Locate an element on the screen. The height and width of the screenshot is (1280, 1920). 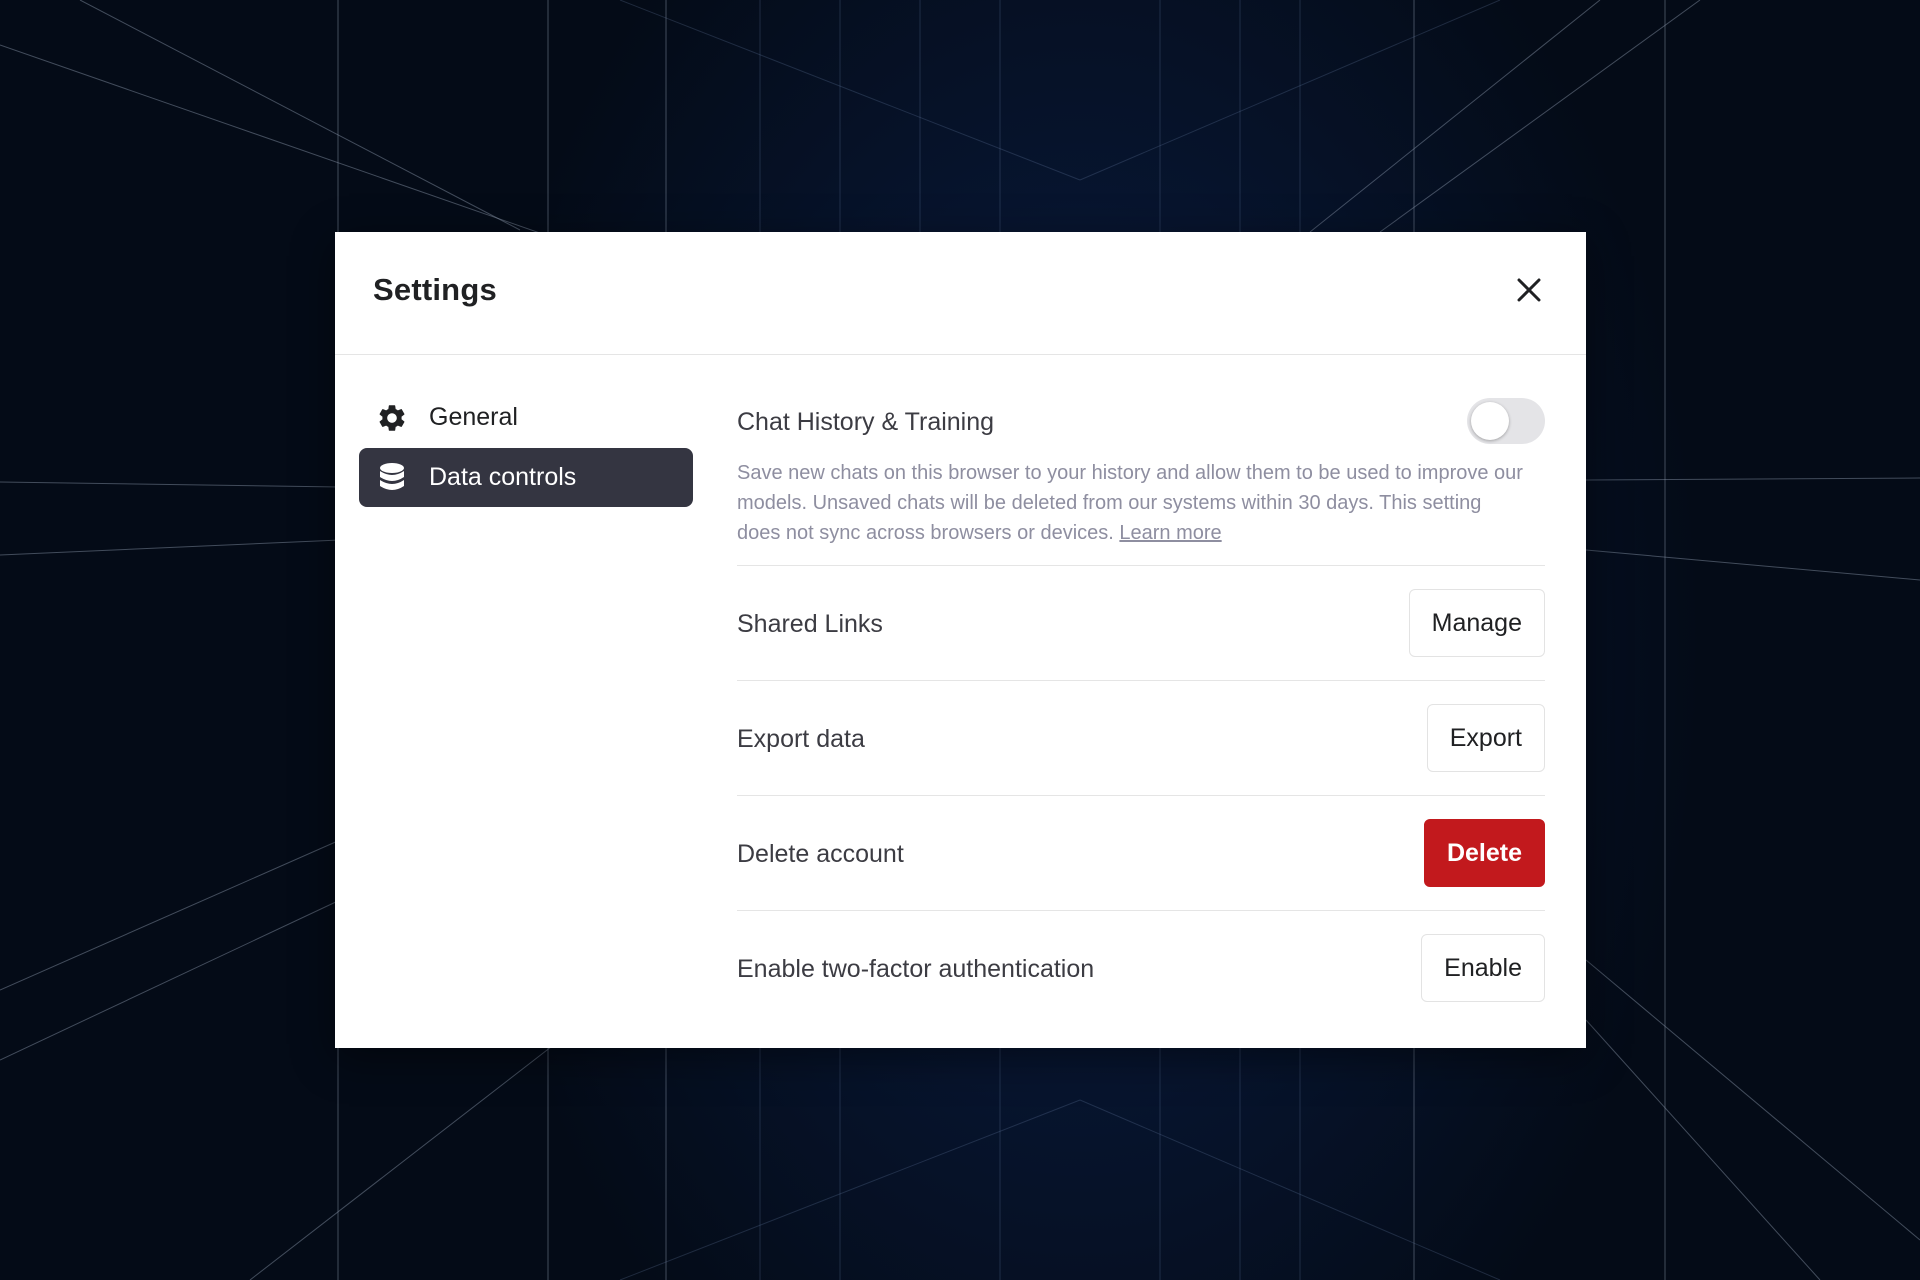
two-factor-label: Enable two-factor authentication is located at coordinates (916, 969).